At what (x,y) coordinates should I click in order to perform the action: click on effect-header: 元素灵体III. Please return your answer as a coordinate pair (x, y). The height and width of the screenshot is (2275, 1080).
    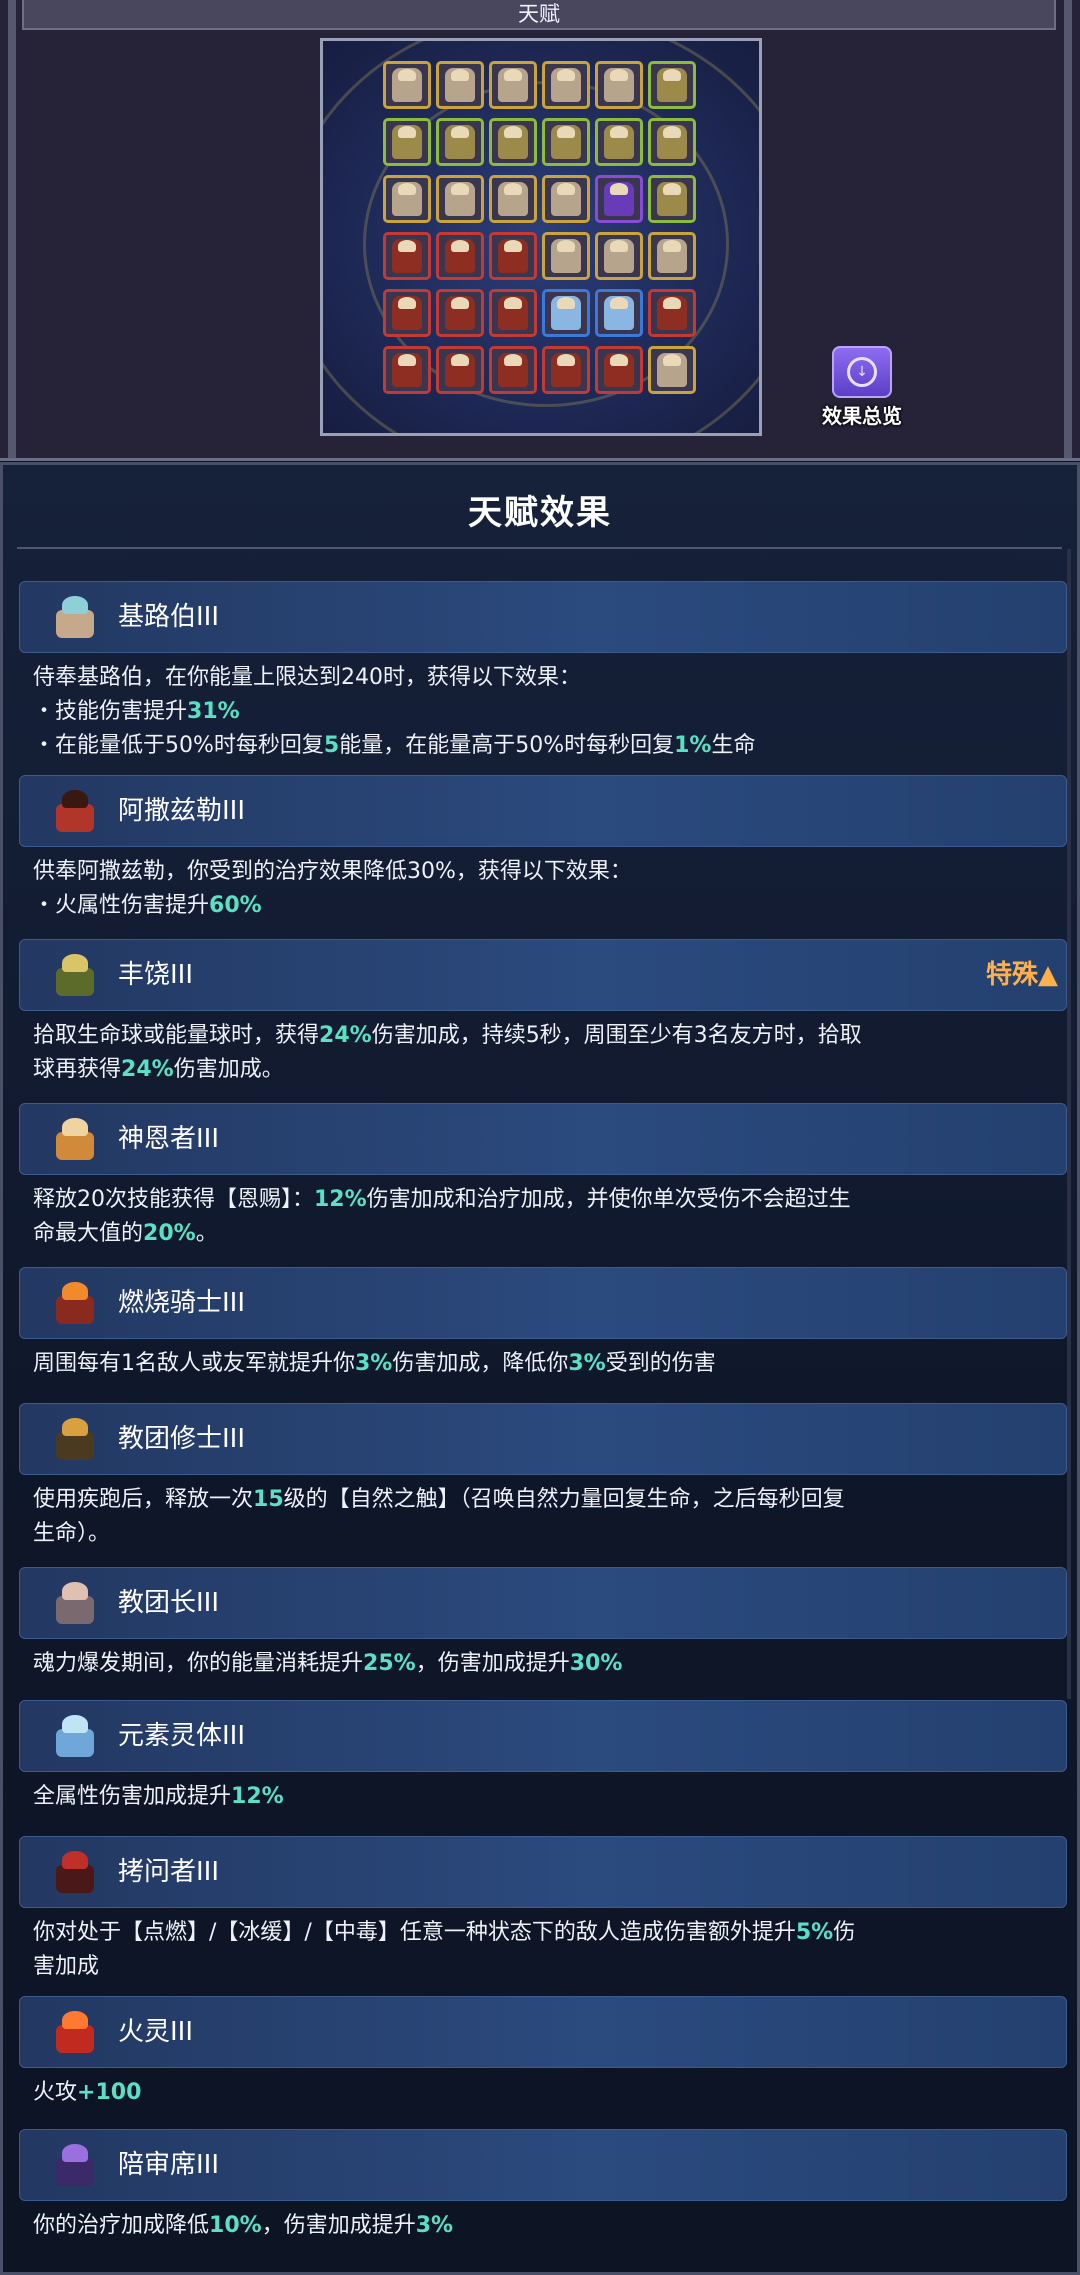
    Looking at the image, I should click on (543, 1736).